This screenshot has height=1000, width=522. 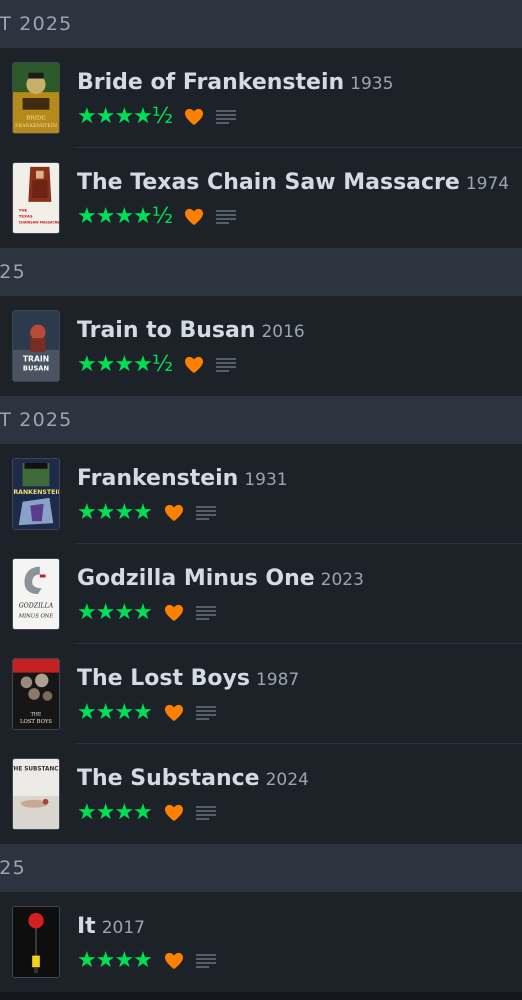 I want to click on bride-of-frankenstein-poster: BRIDE FRANKENSTEIN, so click(x=36, y=98).